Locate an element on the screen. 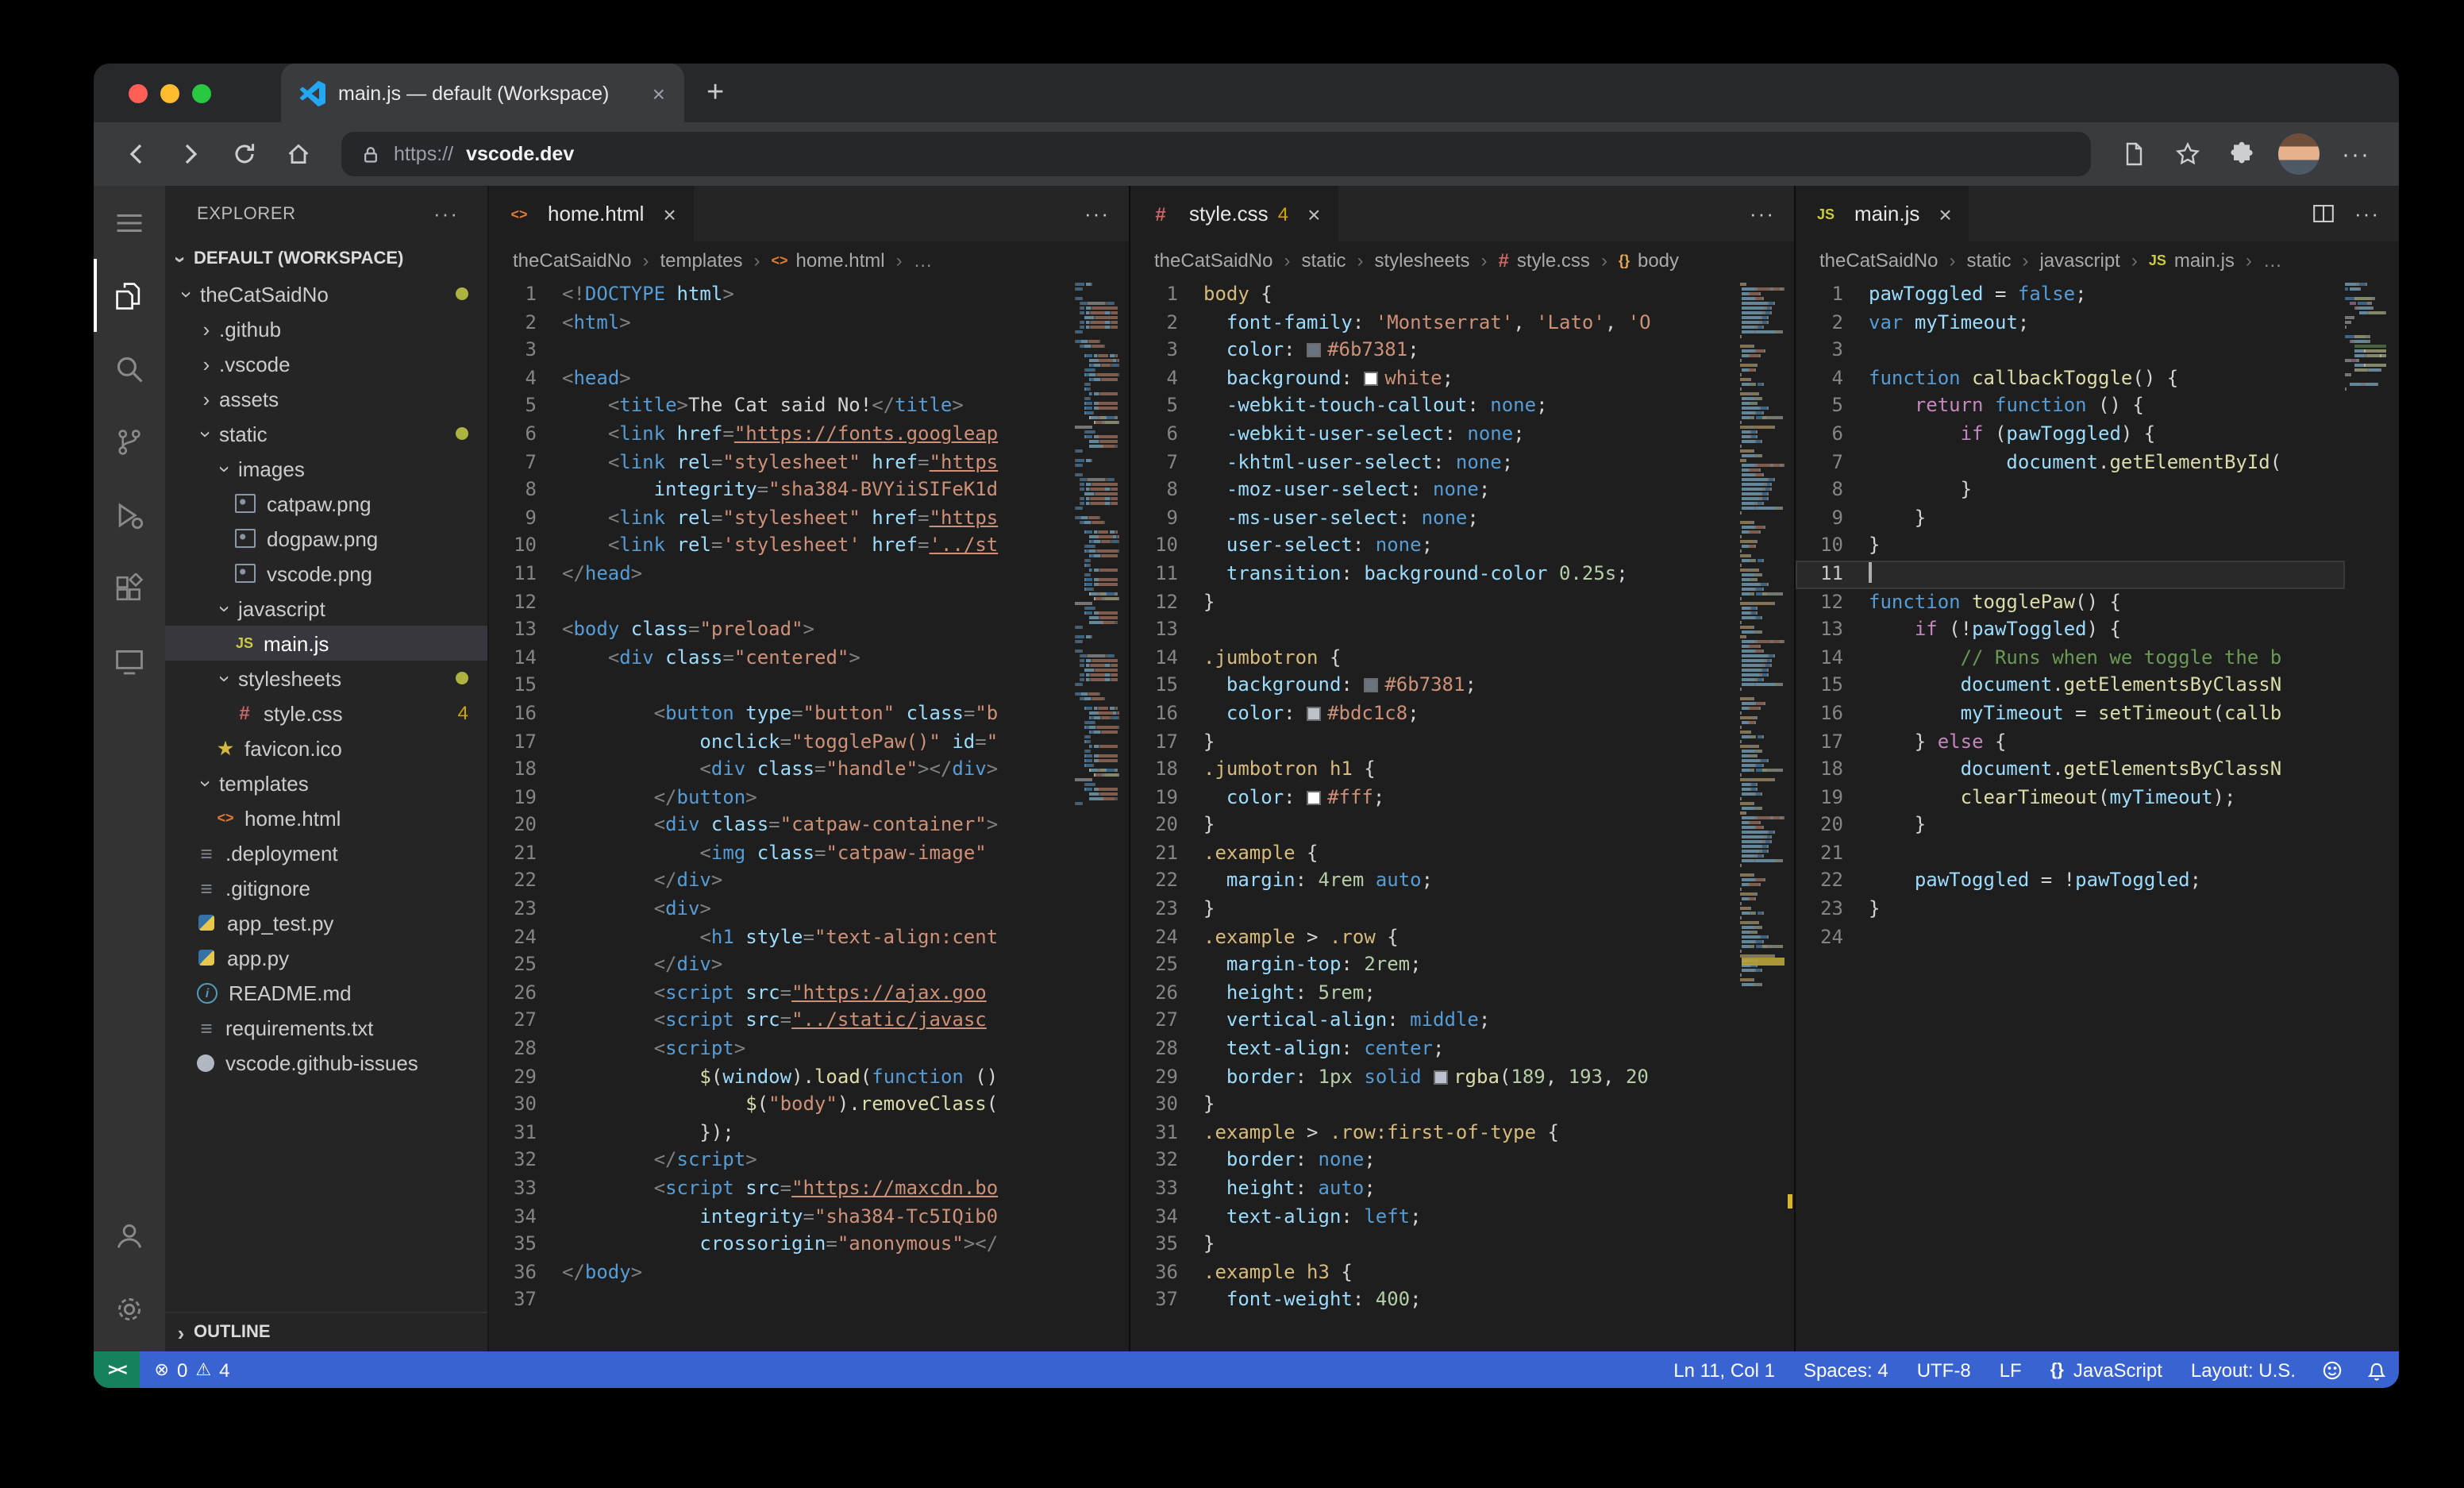 Image resolution: width=2464 pixels, height=1488 pixels. feedback-icon is located at coordinates (2332, 1369).